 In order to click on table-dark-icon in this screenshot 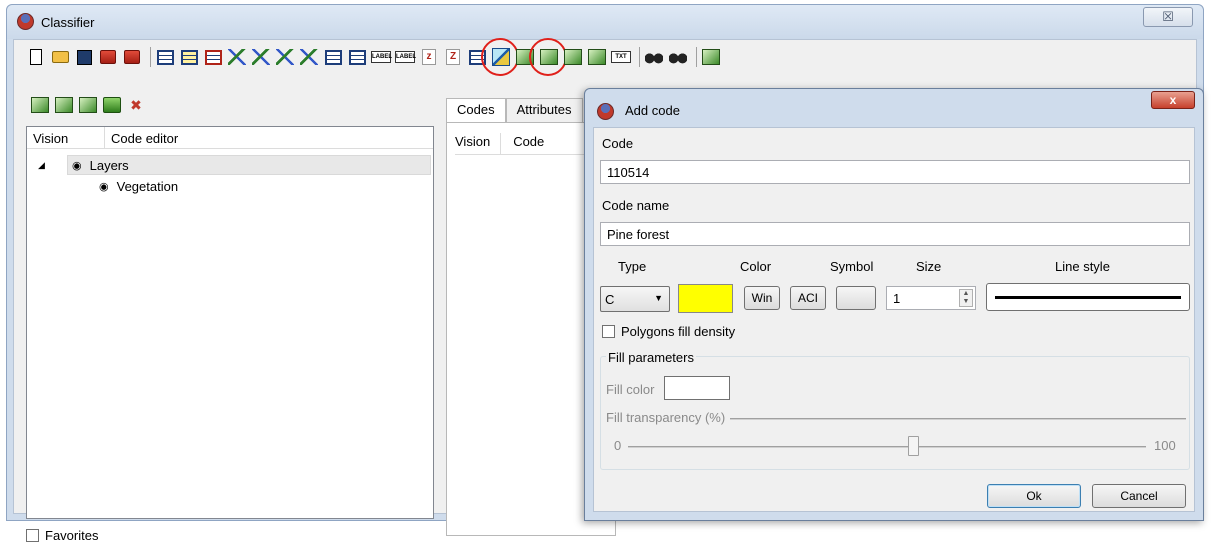, I will do `click(333, 57)`.